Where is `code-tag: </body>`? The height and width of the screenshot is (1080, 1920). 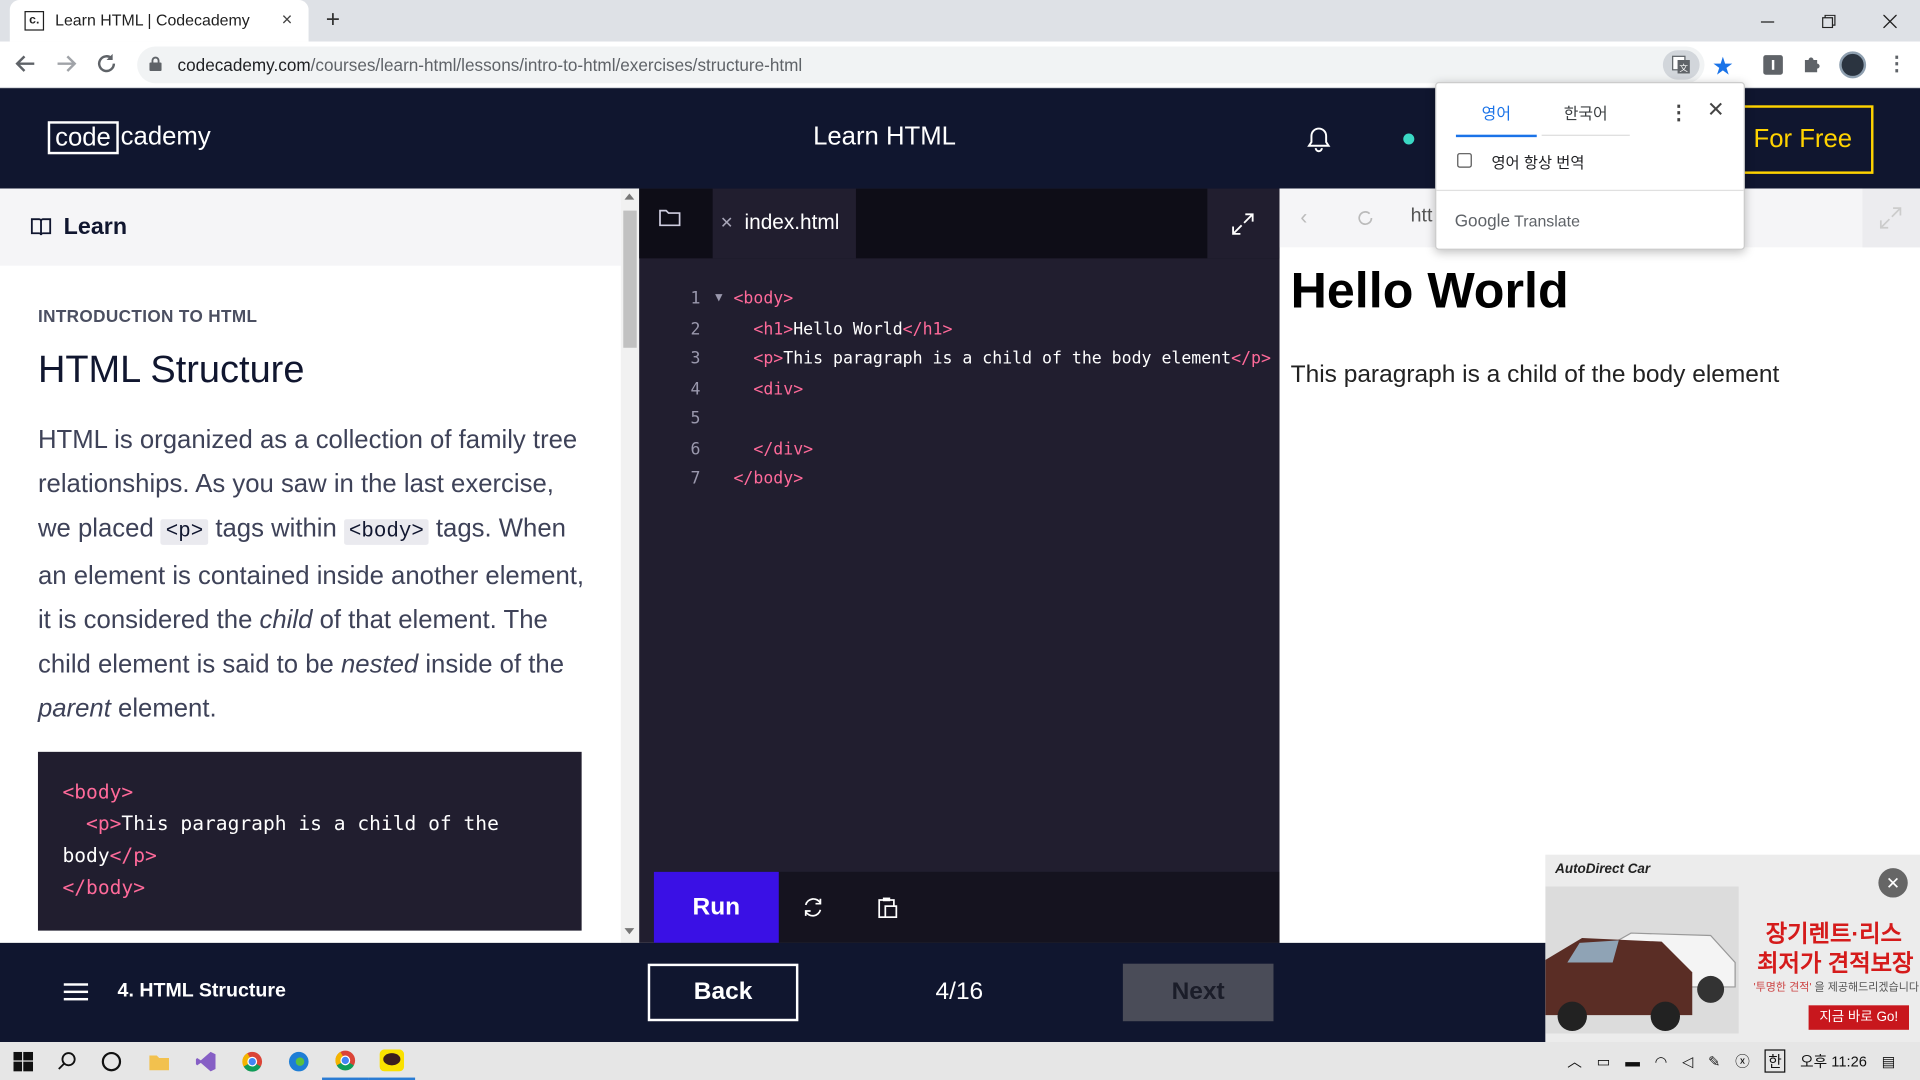 code-tag: </body> is located at coordinates (104, 887).